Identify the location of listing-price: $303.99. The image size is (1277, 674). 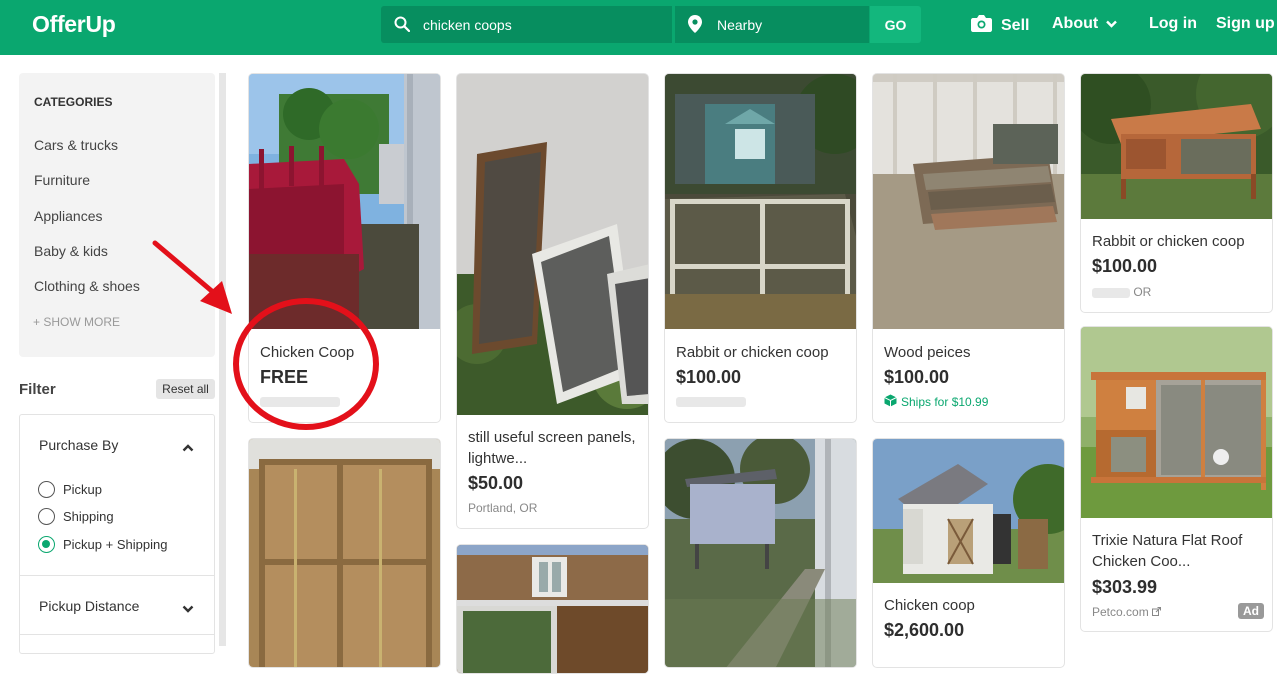
(1125, 587).